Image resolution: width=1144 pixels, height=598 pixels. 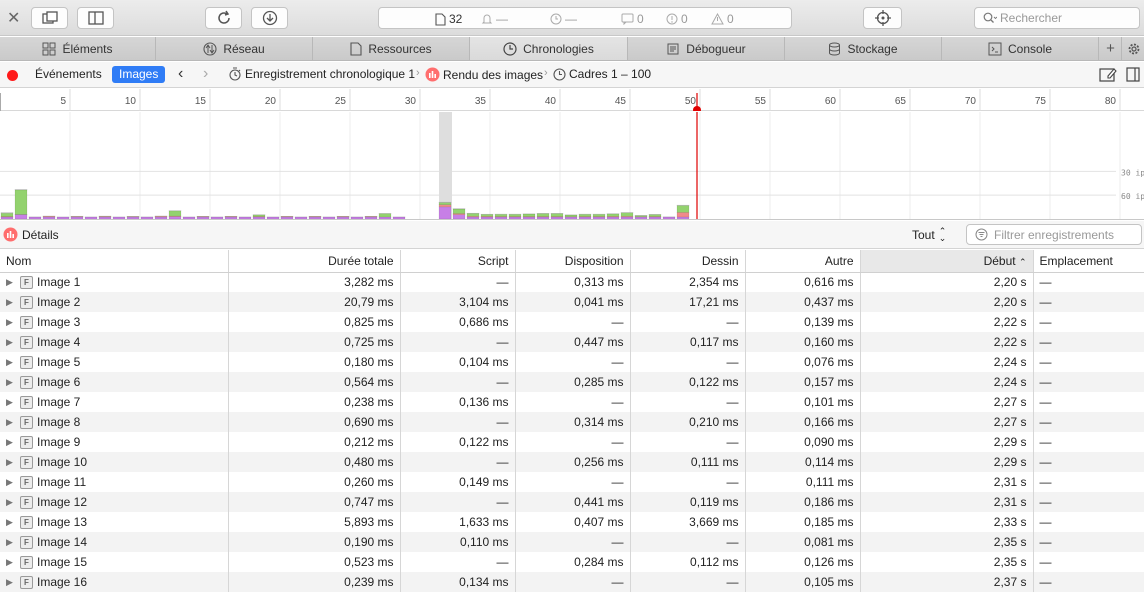 I want to click on search-field, so click(x=1057, y=18).